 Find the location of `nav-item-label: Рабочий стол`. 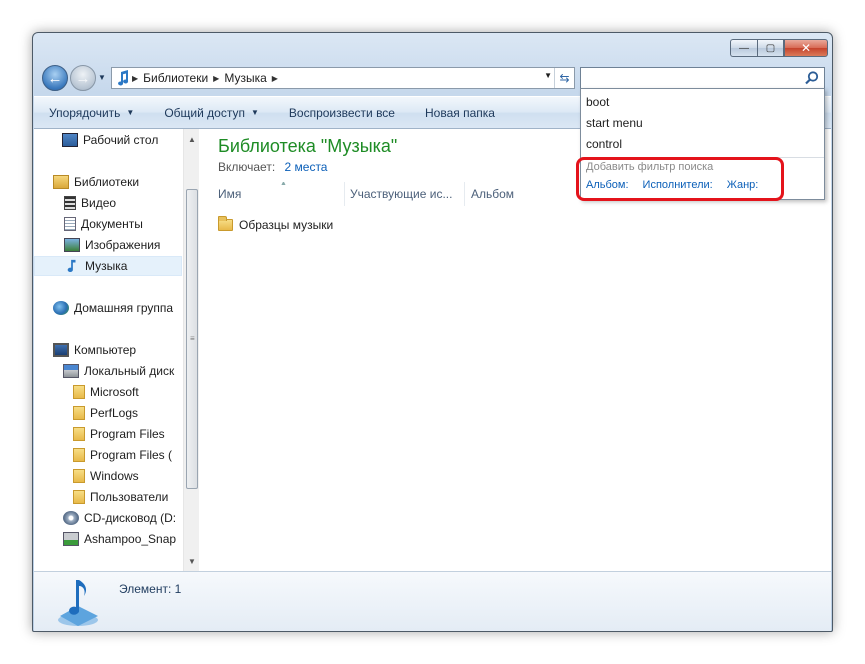

nav-item-label: Рабочий стол is located at coordinates (121, 140).